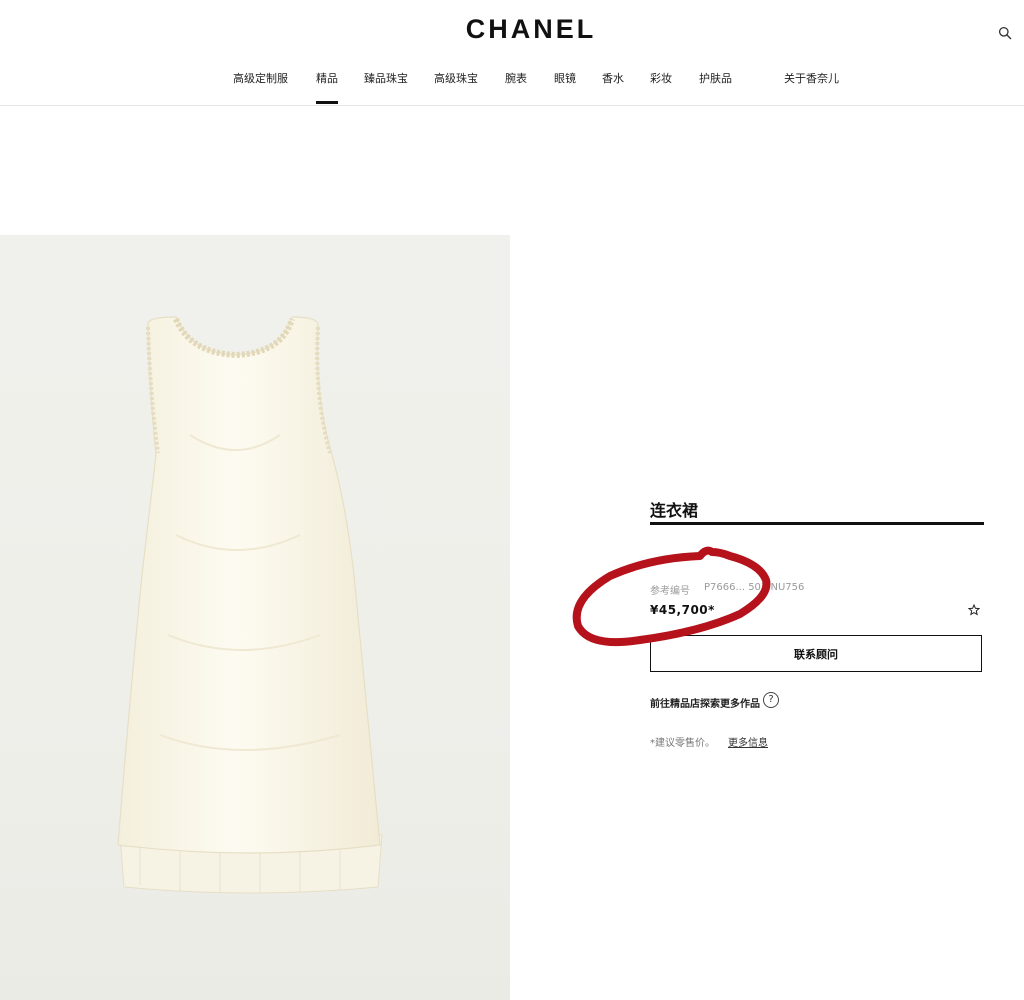 This screenshot has height=1000, width=1024. Describe the element at coordinates (565, 79) in the screenshot. I see `nav-item-eyewear: 眼镜` at that location.